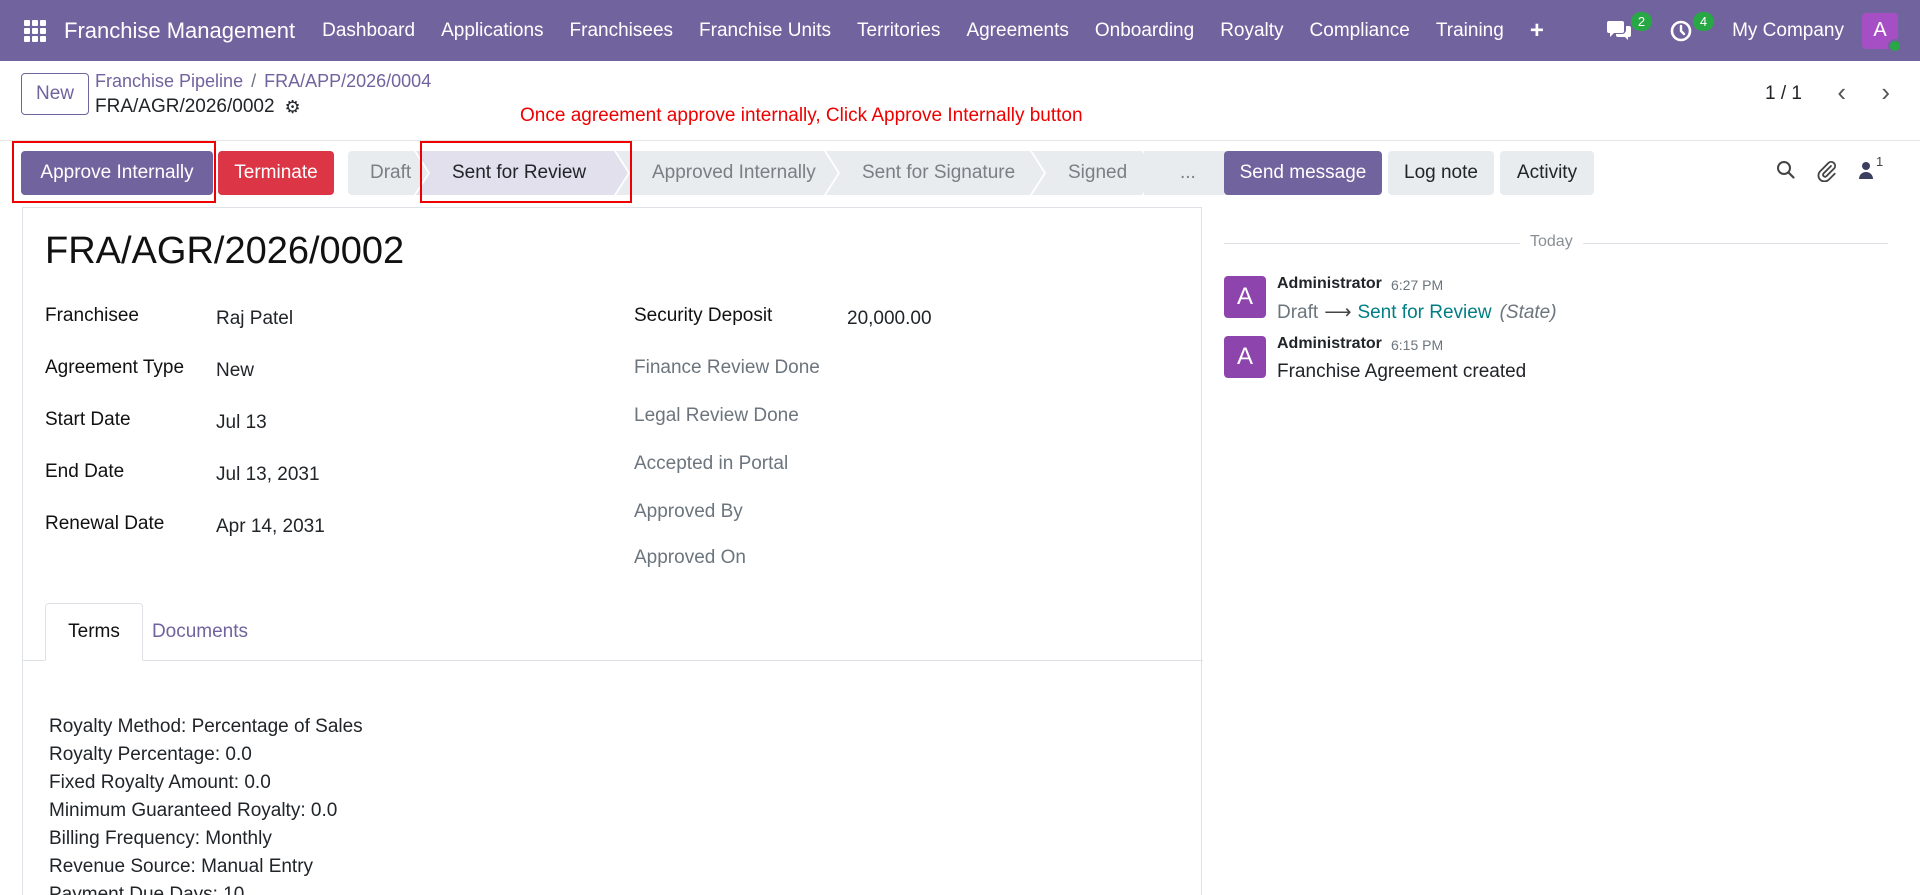  I want to click on chevron-right-icon: ›, so click(1885, 92).